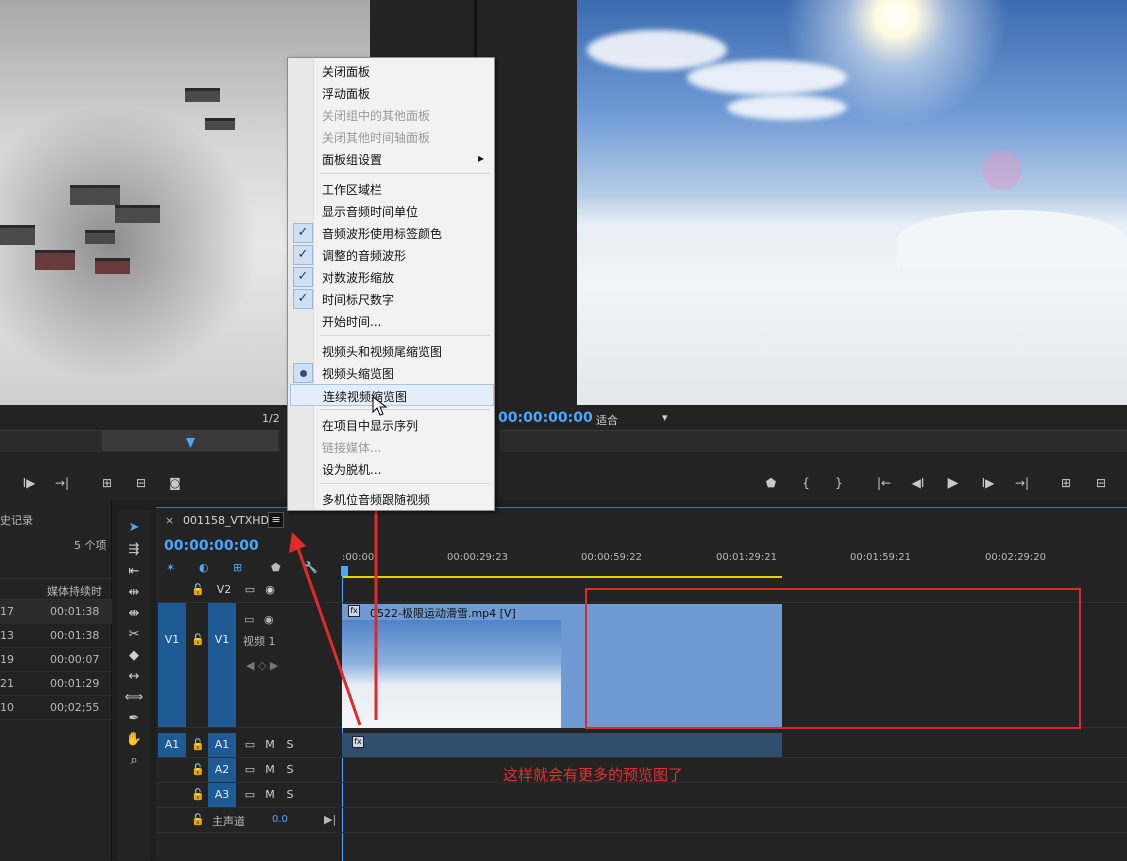 This screenshot has width=1127, height=861. I want to click on menu-separator, so click(405, 173).